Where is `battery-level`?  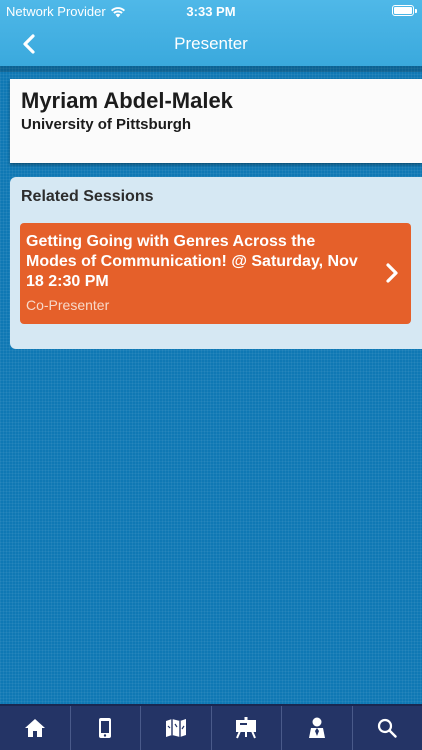
battery-level is located at coordinates (403, 10).